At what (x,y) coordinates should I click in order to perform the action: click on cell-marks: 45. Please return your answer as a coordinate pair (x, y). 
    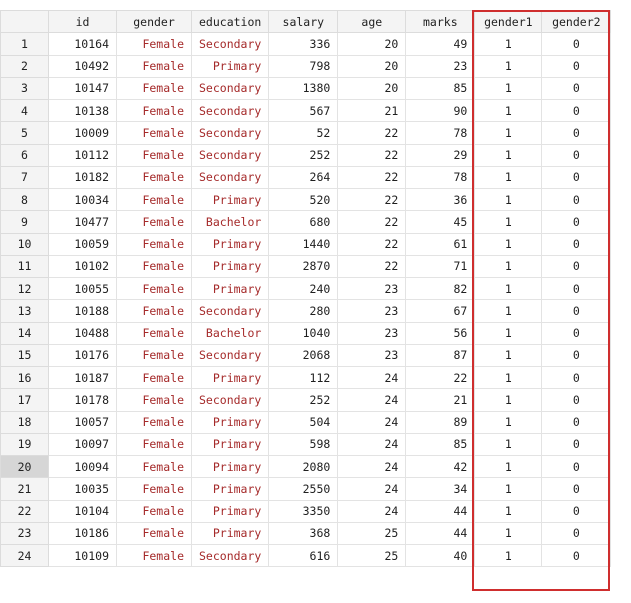
    Looking at the image, I should click on (440, 222).